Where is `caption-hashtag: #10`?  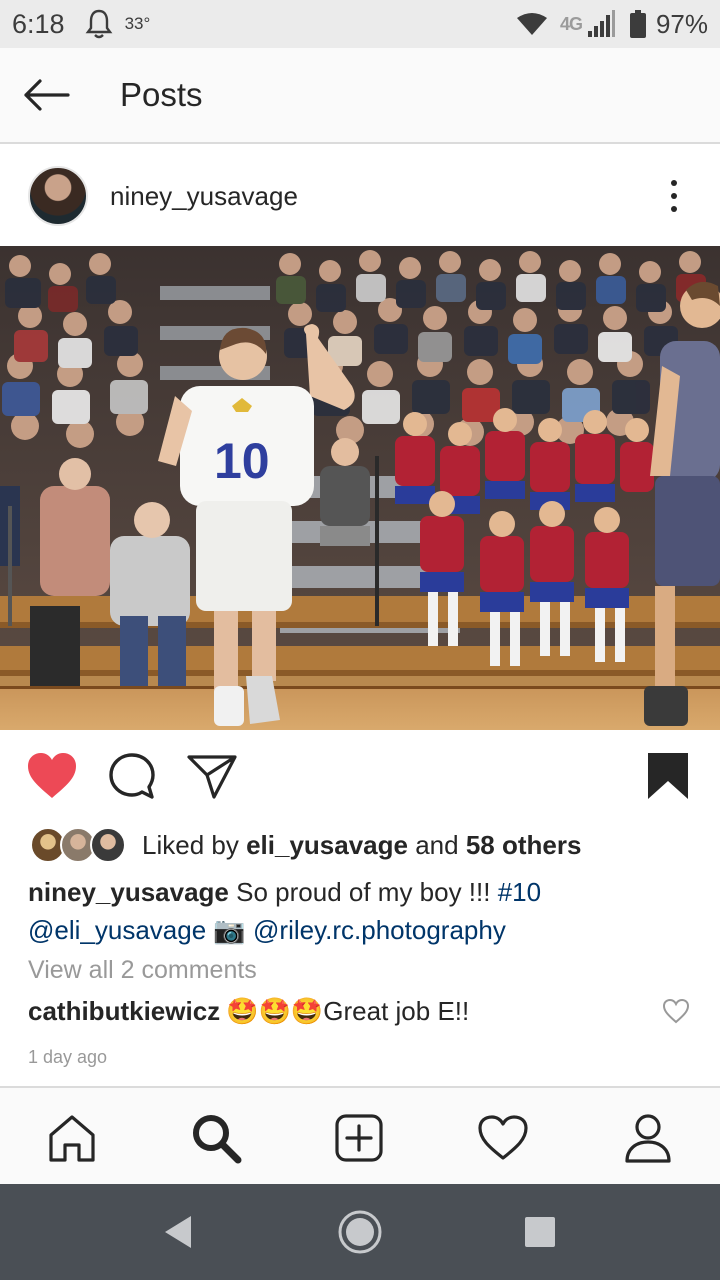 caption-hashtag: #10 is located at coordinates (519, 892).